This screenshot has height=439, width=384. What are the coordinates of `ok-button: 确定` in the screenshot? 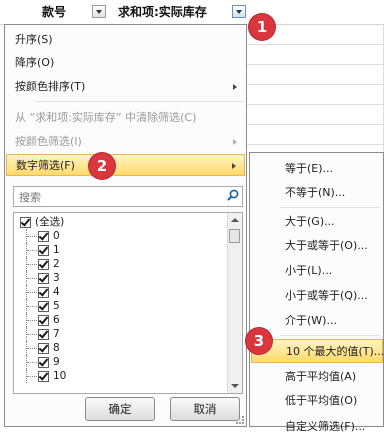 It's located at (120, 409).